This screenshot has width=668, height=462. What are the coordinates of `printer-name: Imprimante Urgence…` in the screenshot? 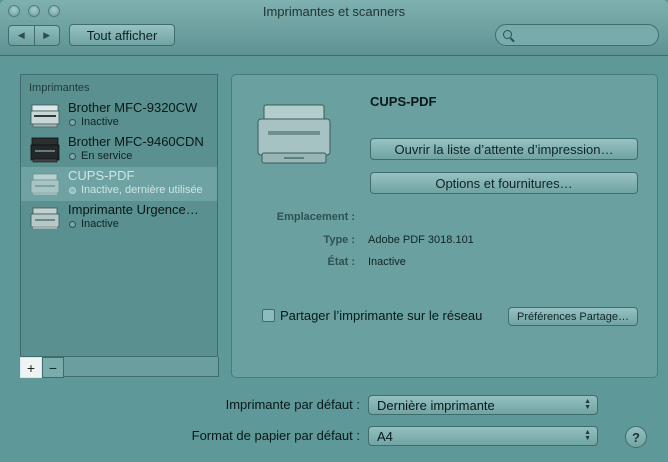 It's located at (133, 209).